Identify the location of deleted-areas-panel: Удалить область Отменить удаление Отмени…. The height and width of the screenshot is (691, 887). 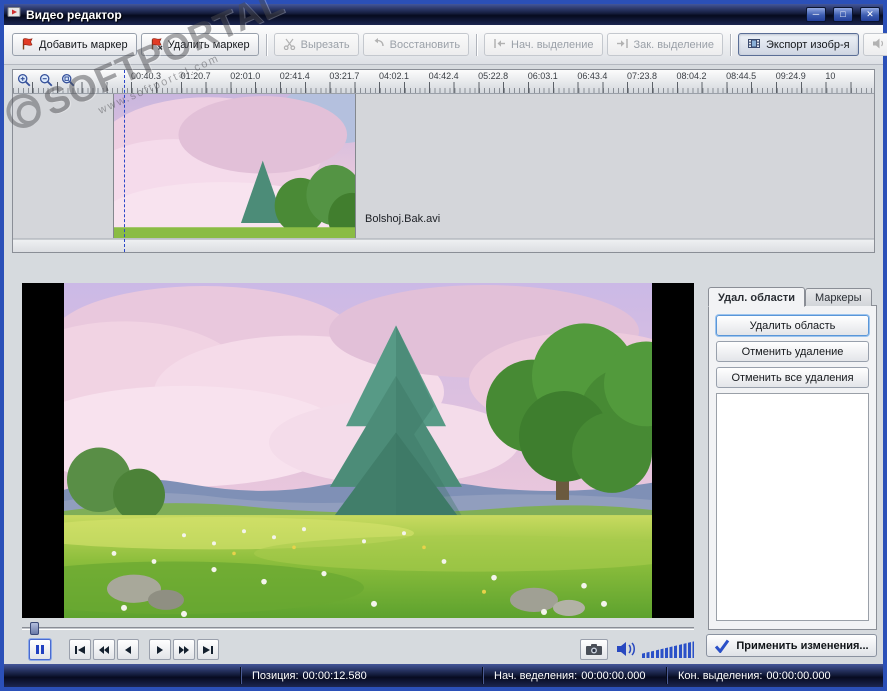
(792, 467).